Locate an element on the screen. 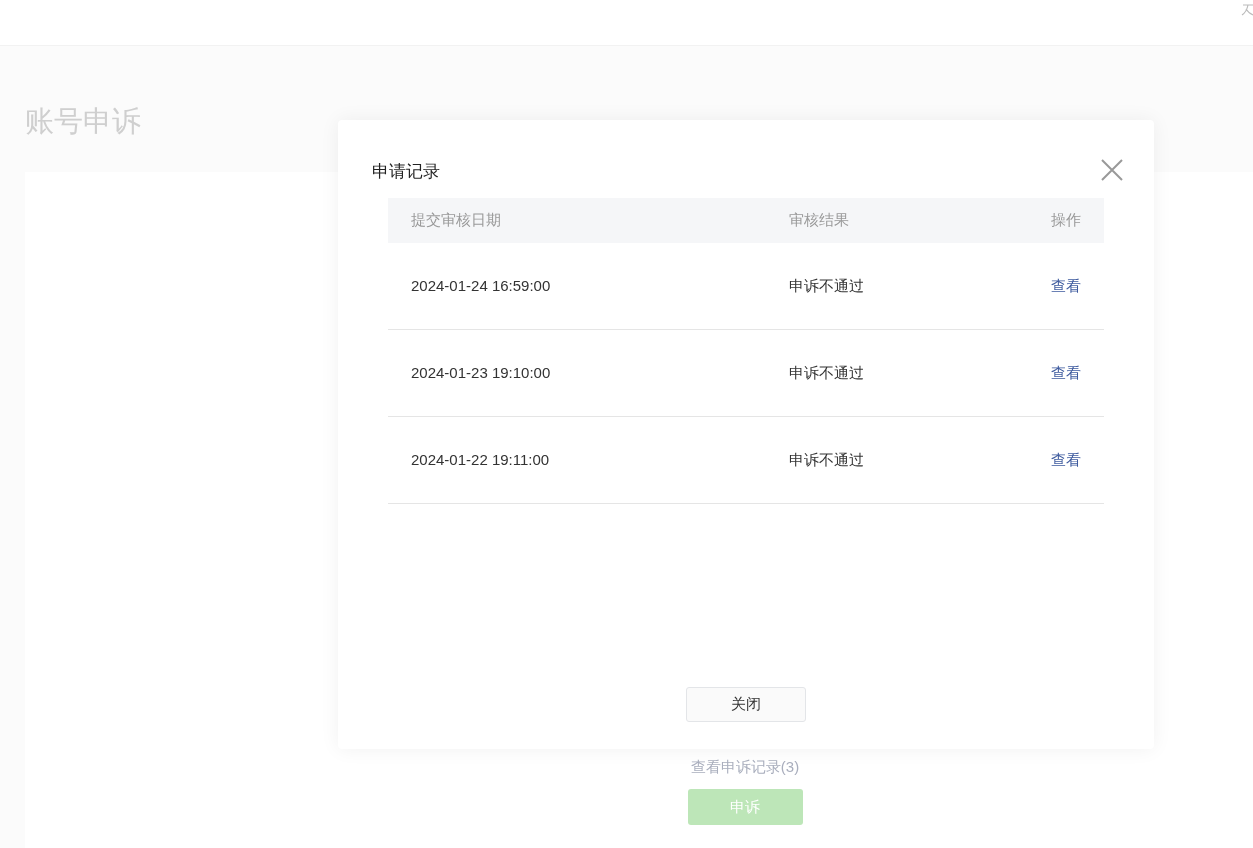  dialog-title: 申请记录 is located at coordinates (406, 172).